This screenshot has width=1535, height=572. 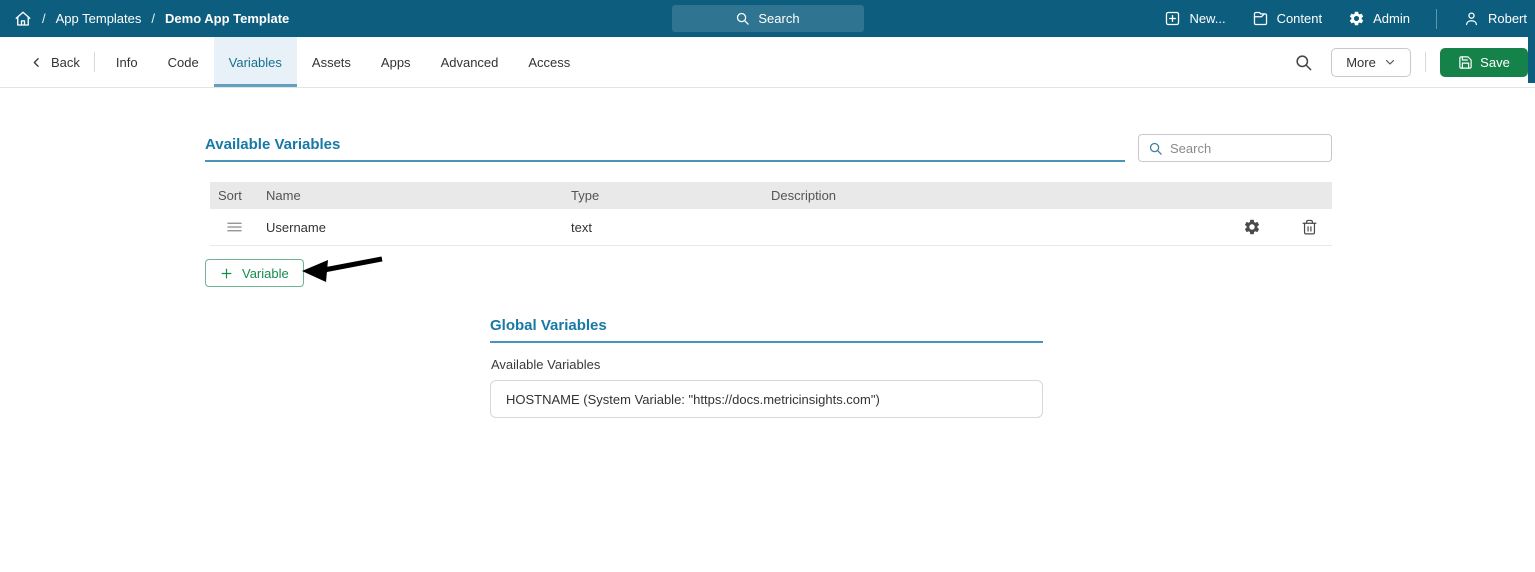 I want to click on content-button: Content, so click(x=1287, y=18).